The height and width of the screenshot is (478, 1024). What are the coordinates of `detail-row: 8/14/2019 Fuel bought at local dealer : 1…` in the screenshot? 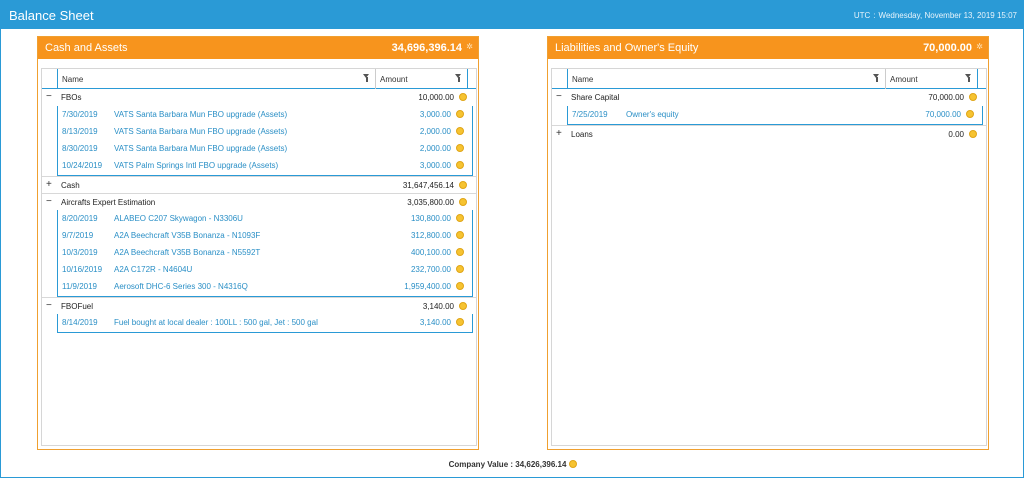 It's located at (265, 322).